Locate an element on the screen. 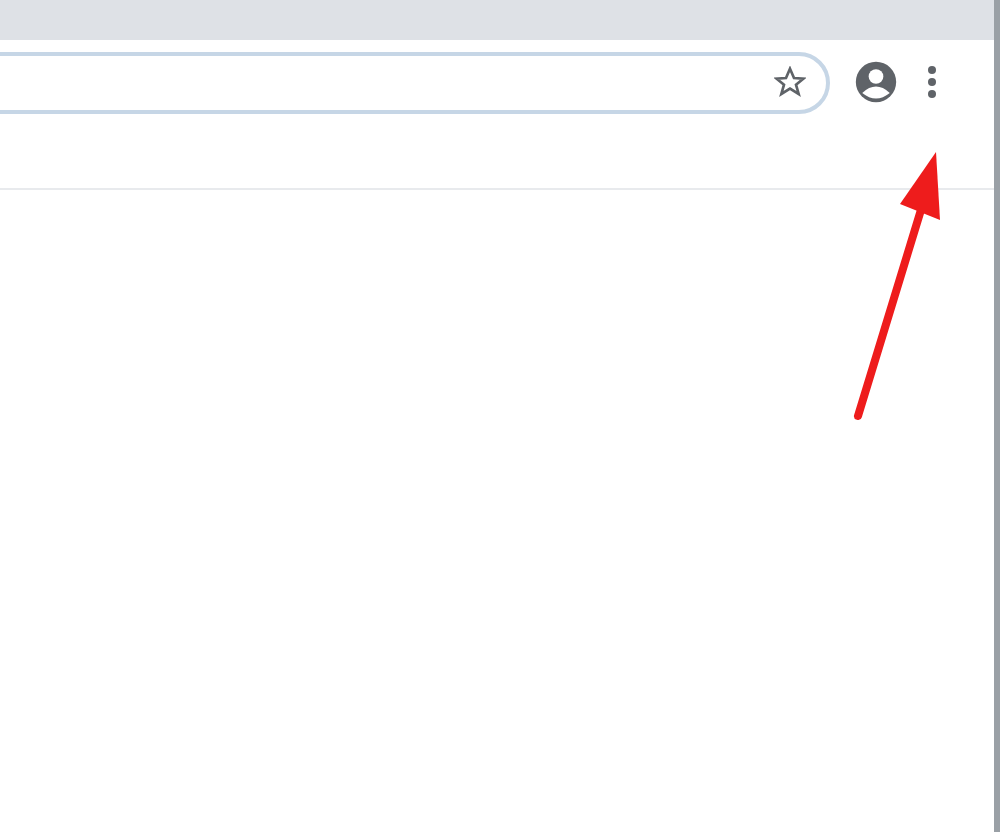 This screenshot has height=832, width=1000. menu-icon is located at coordinates (932, 82).